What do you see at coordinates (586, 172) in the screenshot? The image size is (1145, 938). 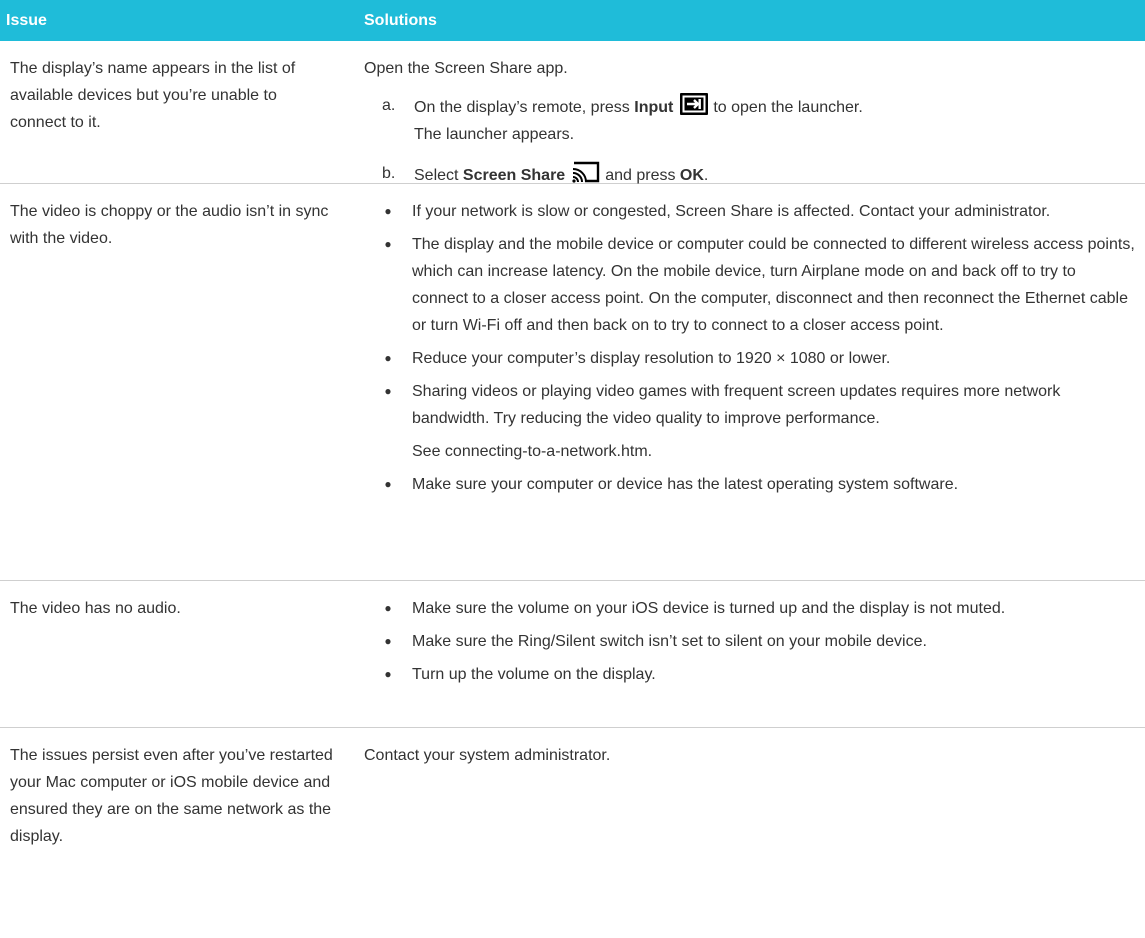 I see `screen-share-icon` at bounding box center [586, 172].